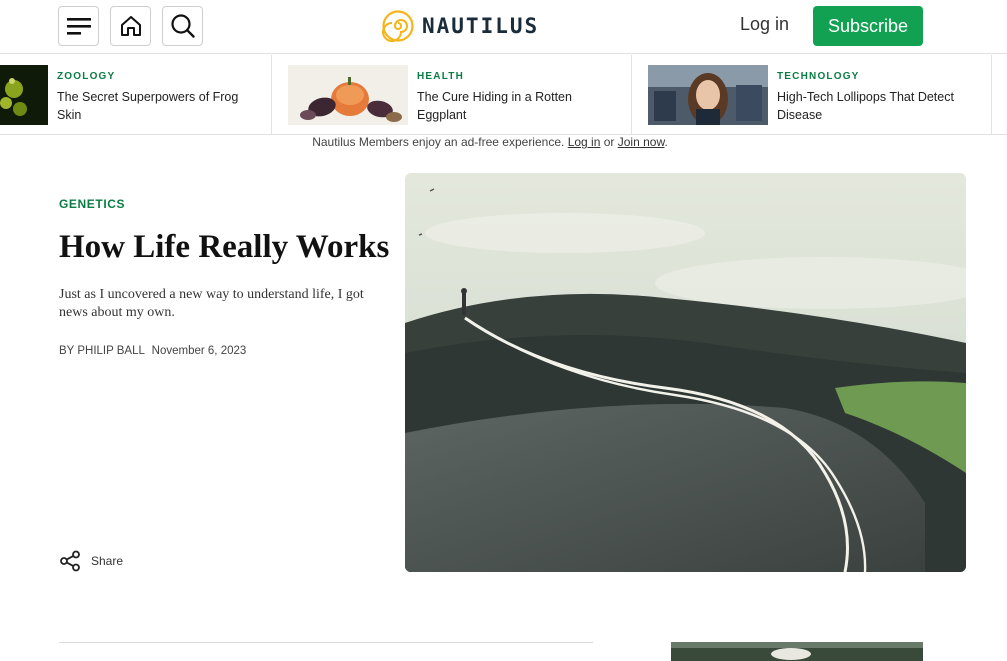 This screenshot has height=661, width=1007. What do you see at coordinates (481, 26) in the screenshot?
I see `logo-wordmark: NAUTILUS` at bounding box center [481, 26].